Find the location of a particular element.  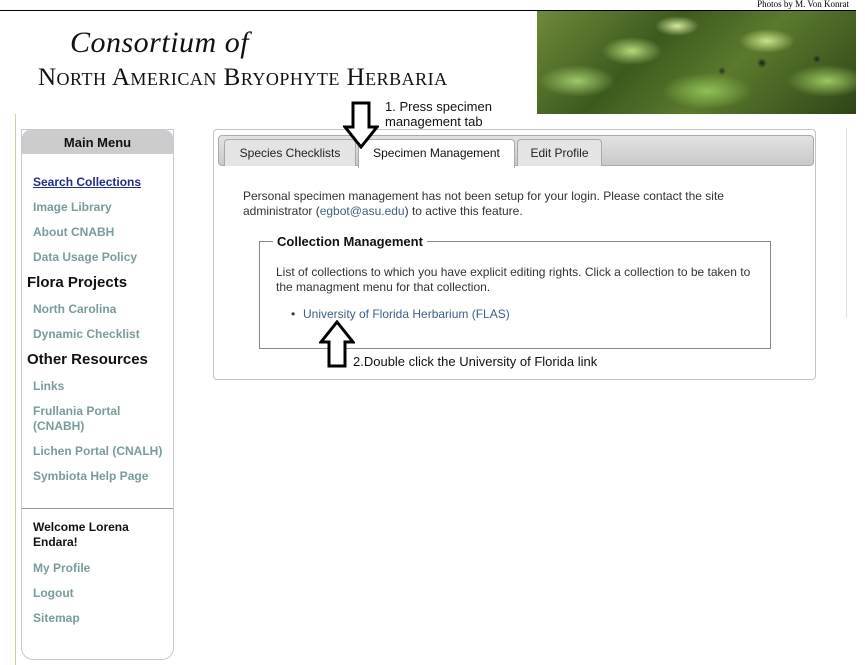

sidebar-section-flora-projects: Flora Projects is located at coordinates (77, 282).